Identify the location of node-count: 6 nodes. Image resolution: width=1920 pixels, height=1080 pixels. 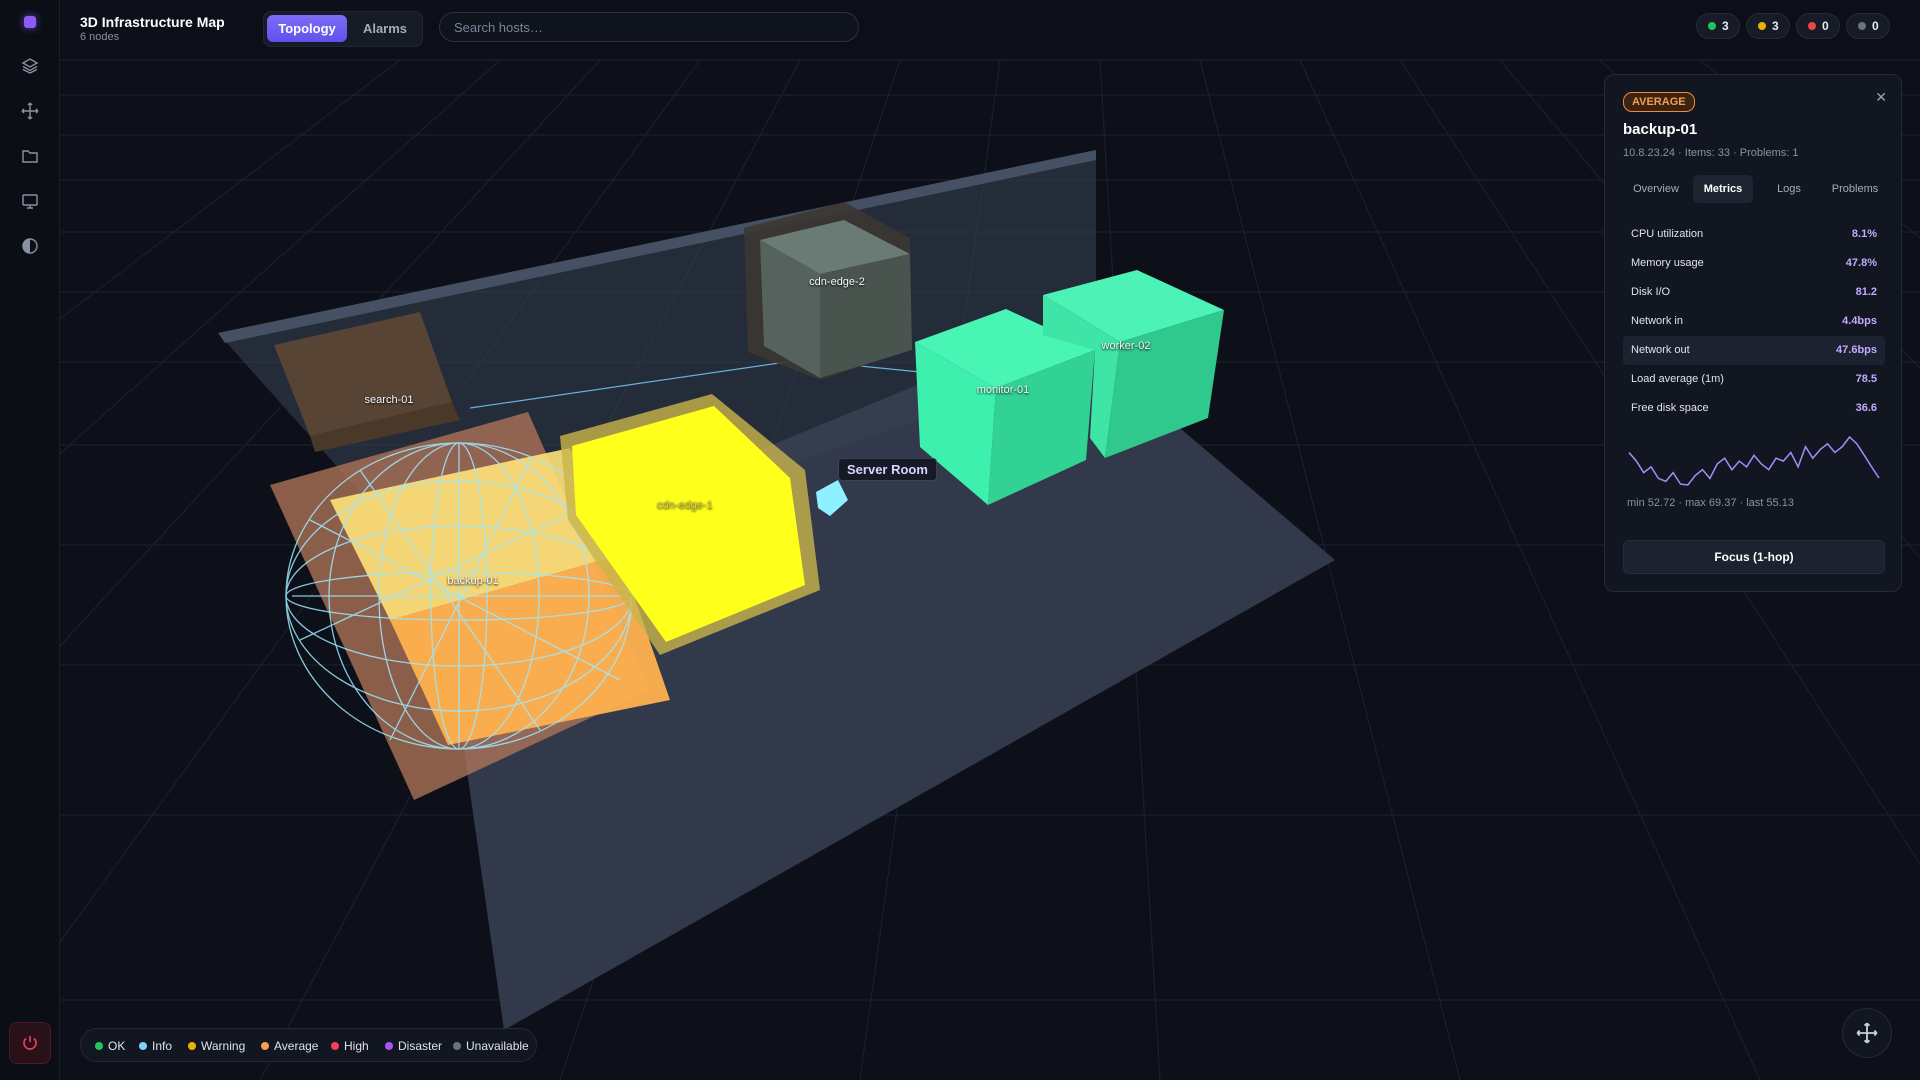
(100, 37).